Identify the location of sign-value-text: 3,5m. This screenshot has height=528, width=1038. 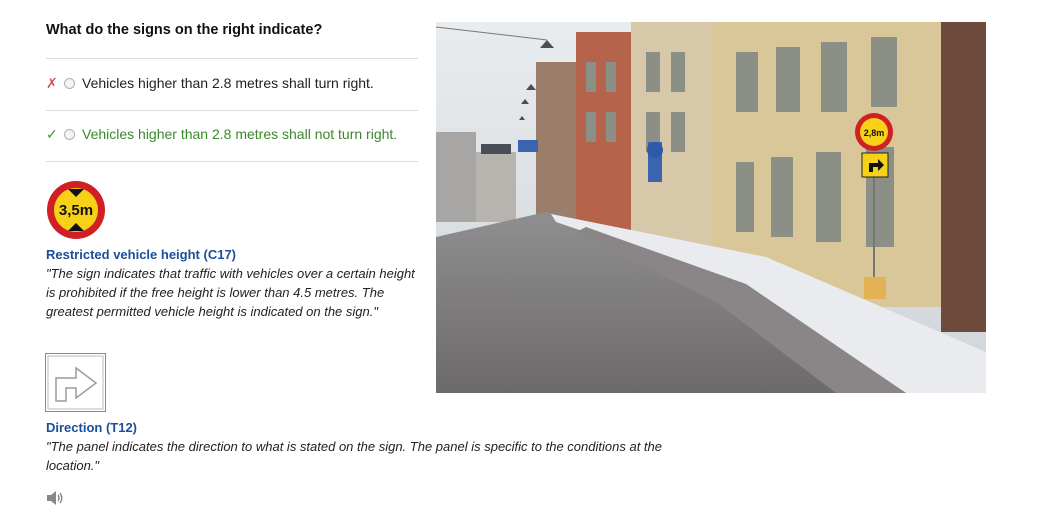
(76, 210).